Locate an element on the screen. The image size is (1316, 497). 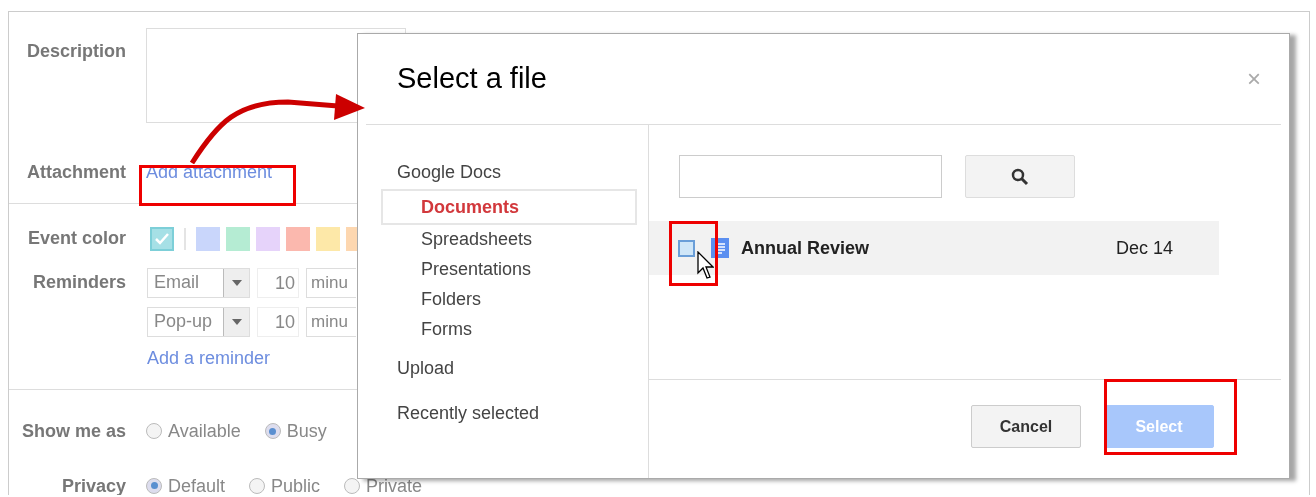
nav-heading: Google Docs is located at coordinates (449, 172).